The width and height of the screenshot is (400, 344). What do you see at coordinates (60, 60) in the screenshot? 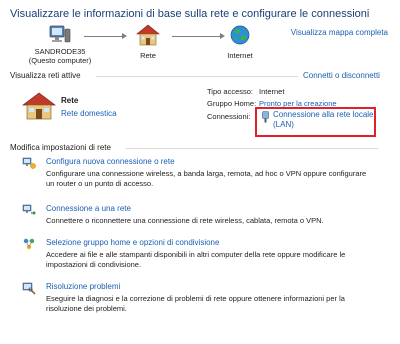
I see `computer-subtitle: (Questo computer)` at bounding box center [60, 60].